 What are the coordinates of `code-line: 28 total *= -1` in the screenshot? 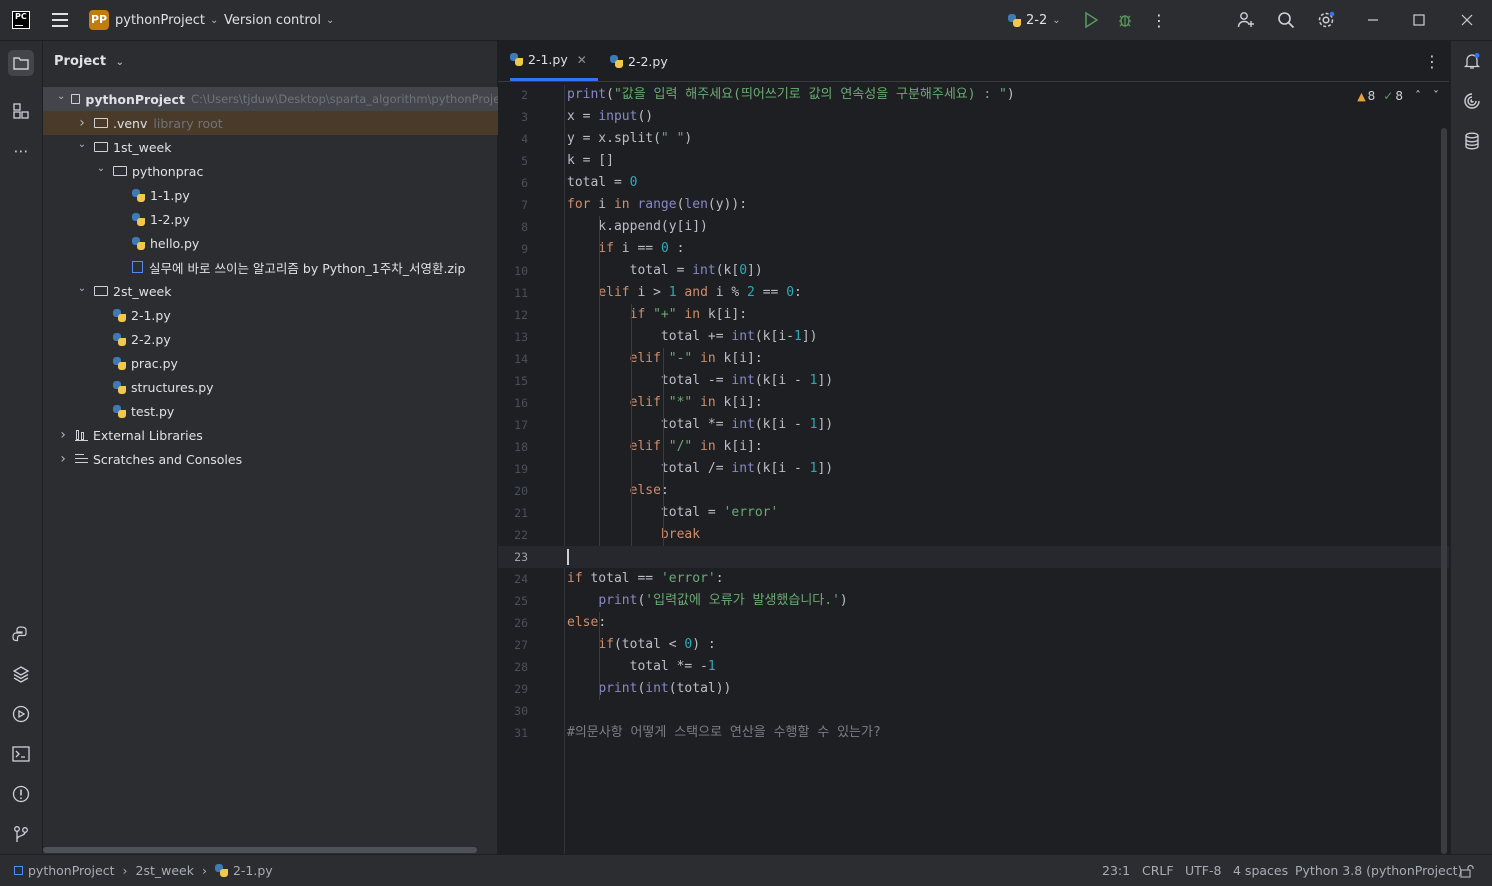 It's located at (973, 667).